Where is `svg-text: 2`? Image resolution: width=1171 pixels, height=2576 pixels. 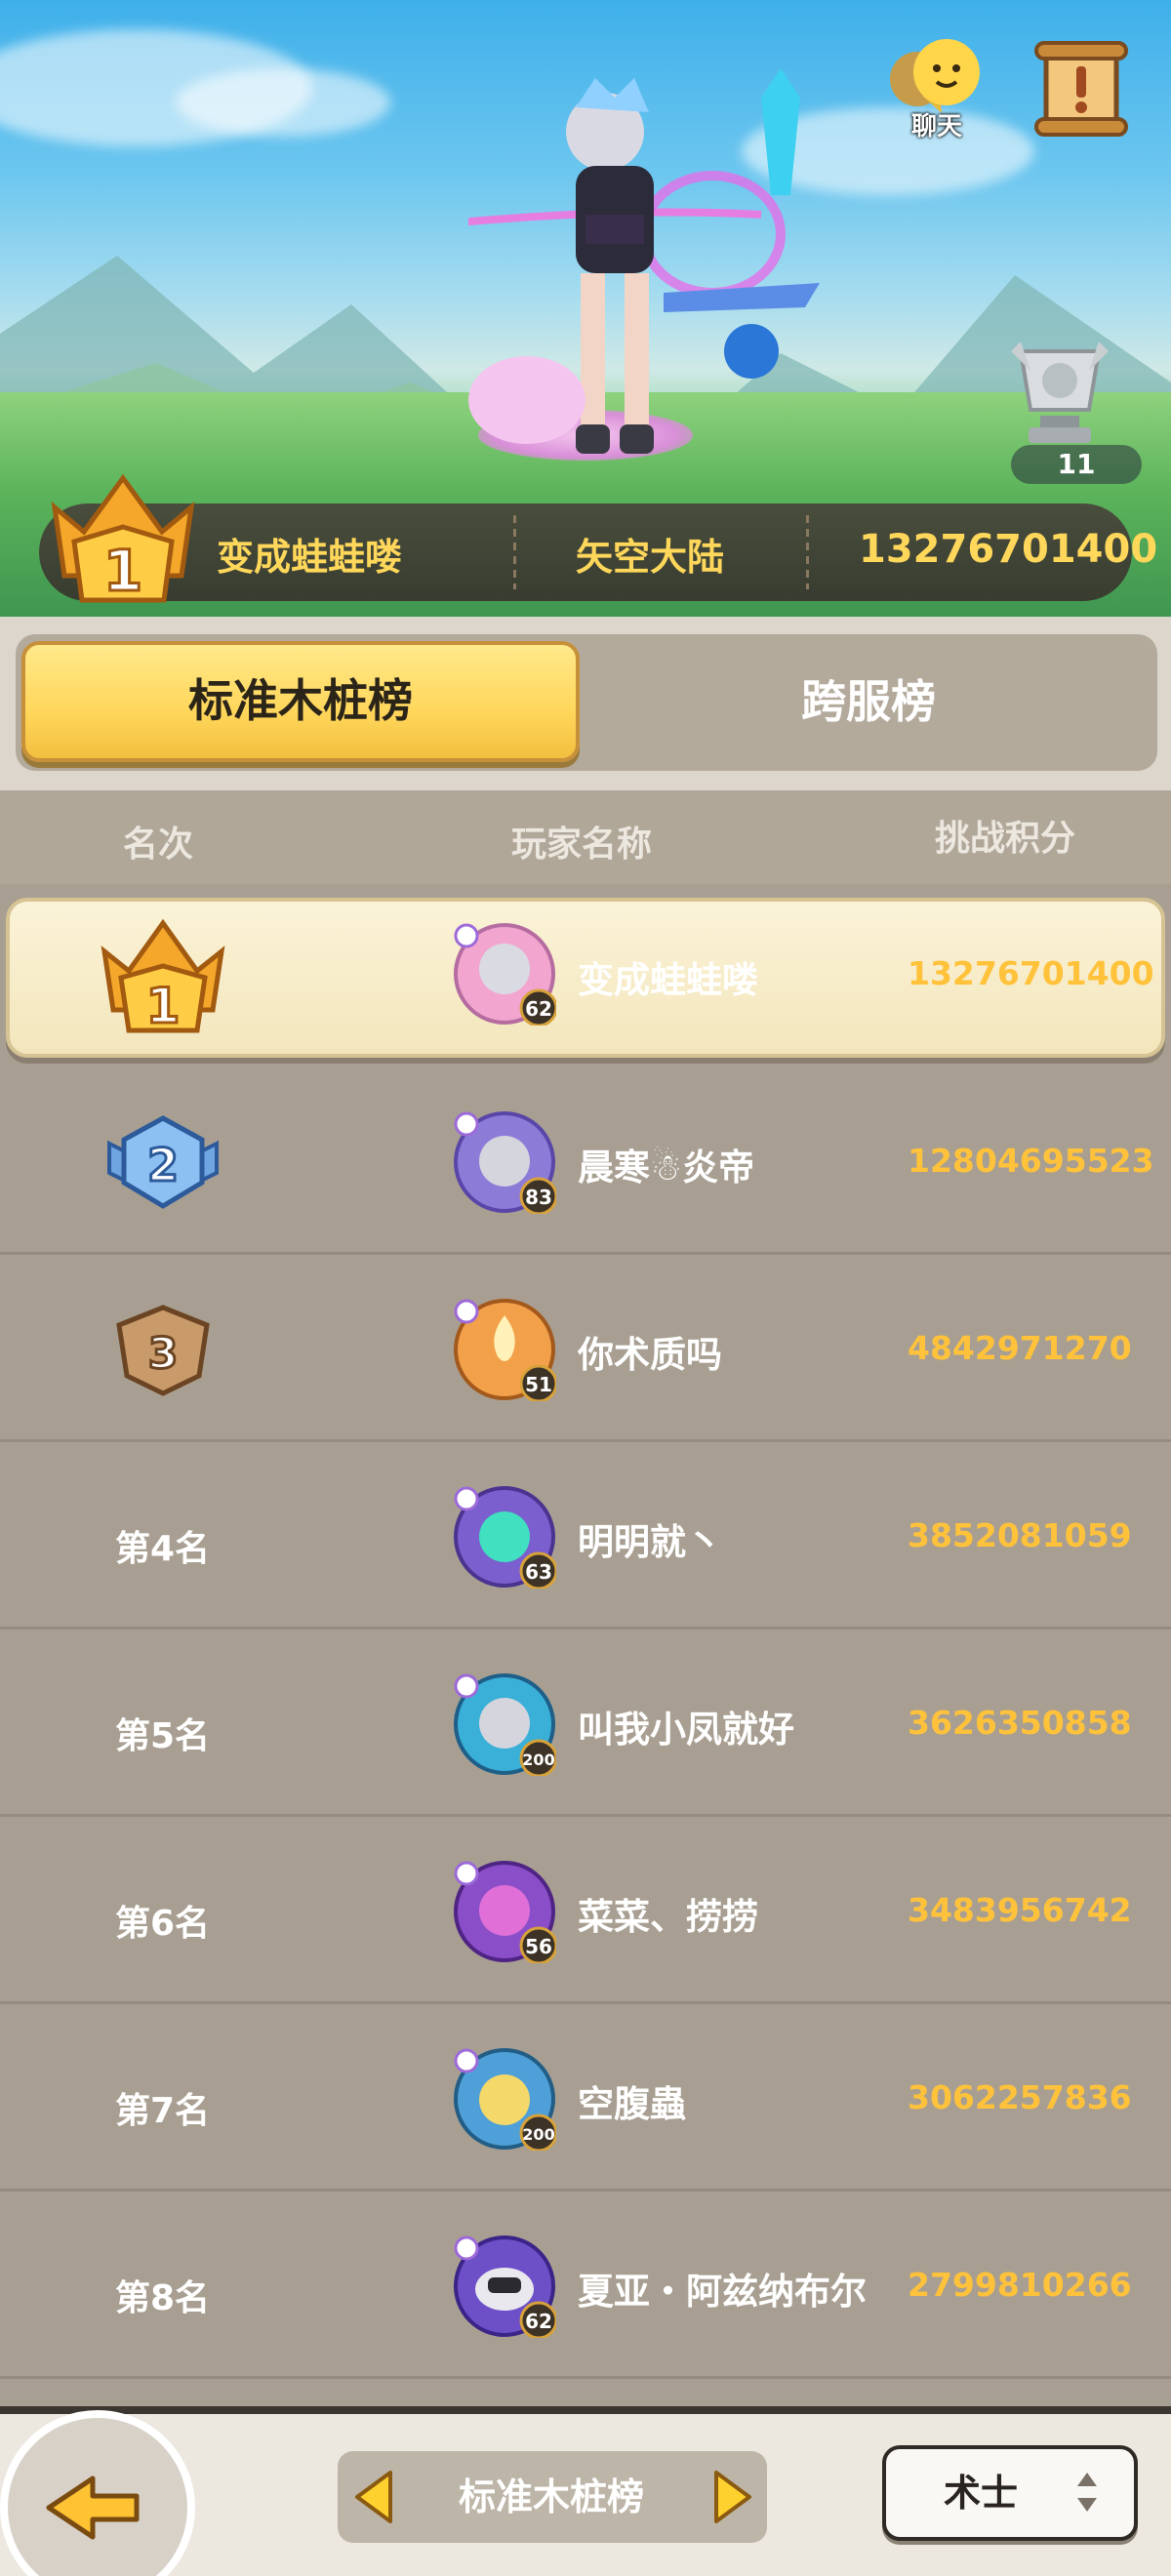 svg-text: 2 is located at coordinates (163, 1165).